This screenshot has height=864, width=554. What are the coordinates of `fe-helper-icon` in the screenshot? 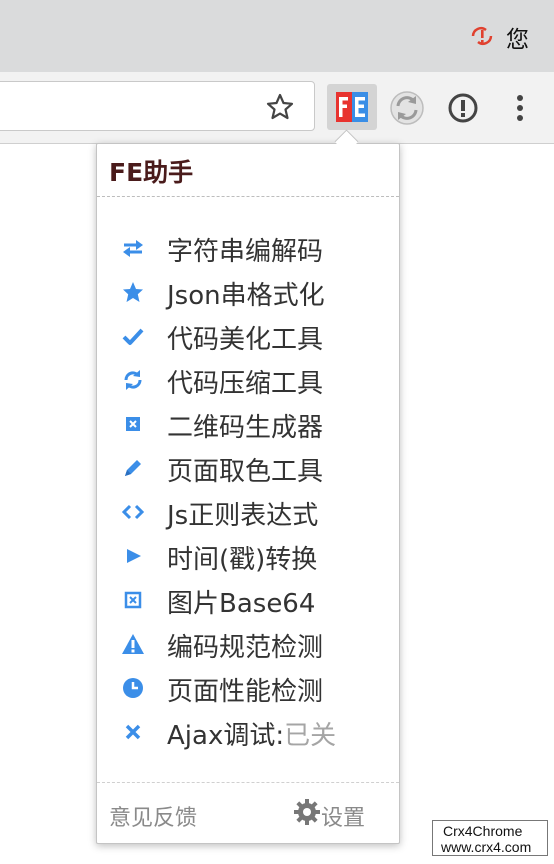 It's located at (352, 107).